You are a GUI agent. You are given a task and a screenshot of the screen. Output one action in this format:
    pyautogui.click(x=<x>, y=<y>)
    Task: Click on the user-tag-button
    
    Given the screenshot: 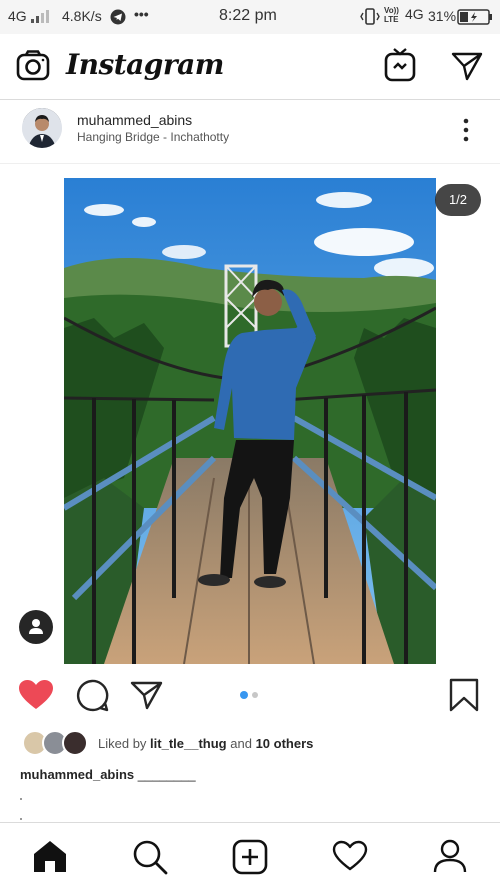 What is the action you would take?
    pyautogui.click(x=36, y=627)
    